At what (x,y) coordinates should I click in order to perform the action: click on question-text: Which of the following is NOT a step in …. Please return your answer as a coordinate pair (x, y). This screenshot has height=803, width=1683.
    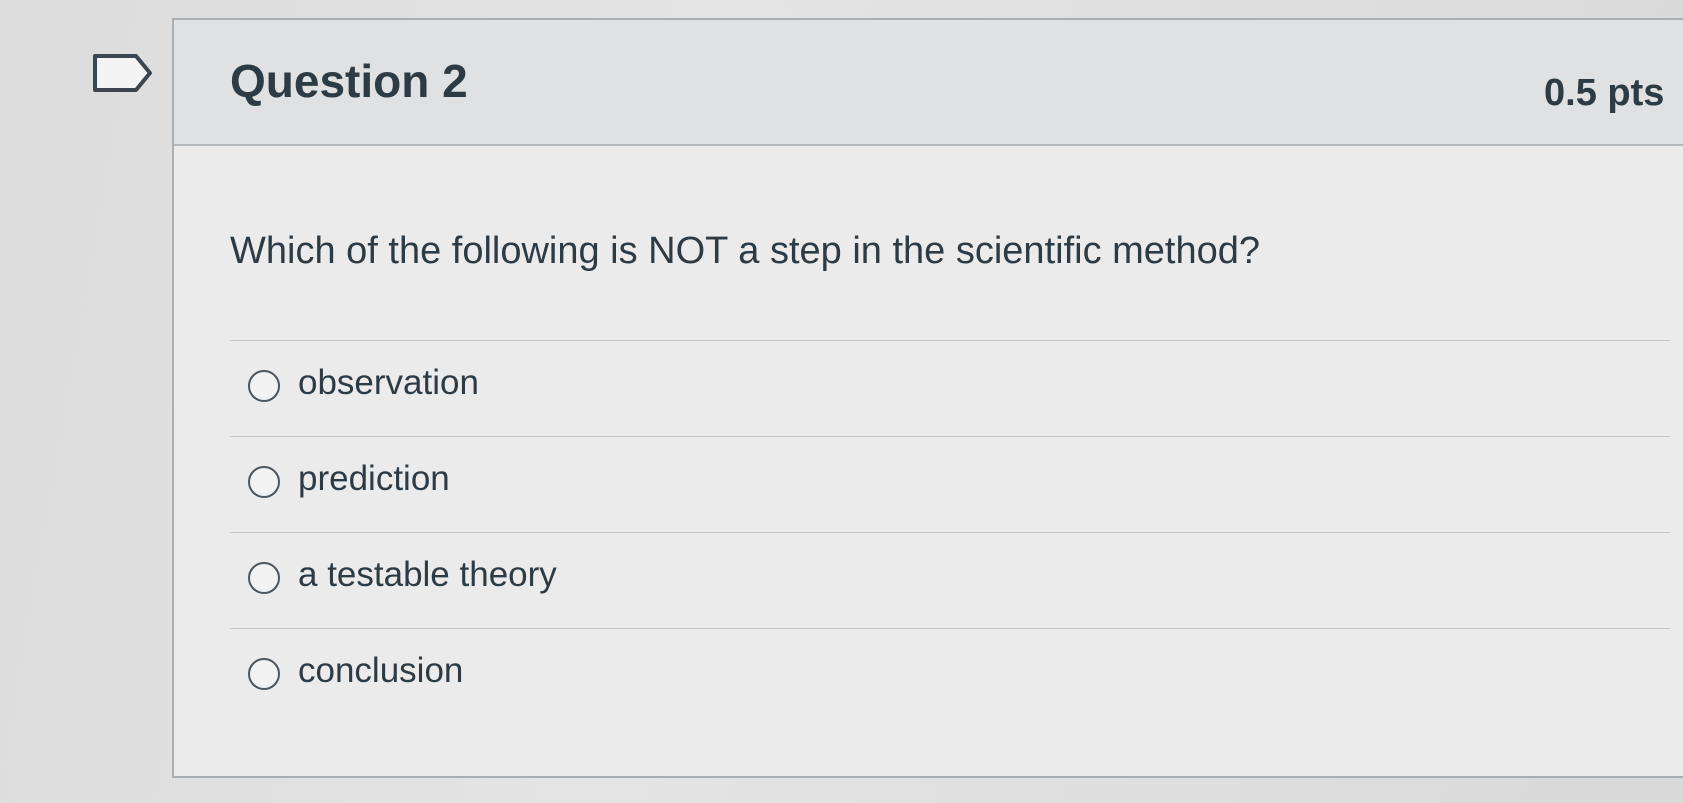
    Looking at the image, I should click on (745, 251).